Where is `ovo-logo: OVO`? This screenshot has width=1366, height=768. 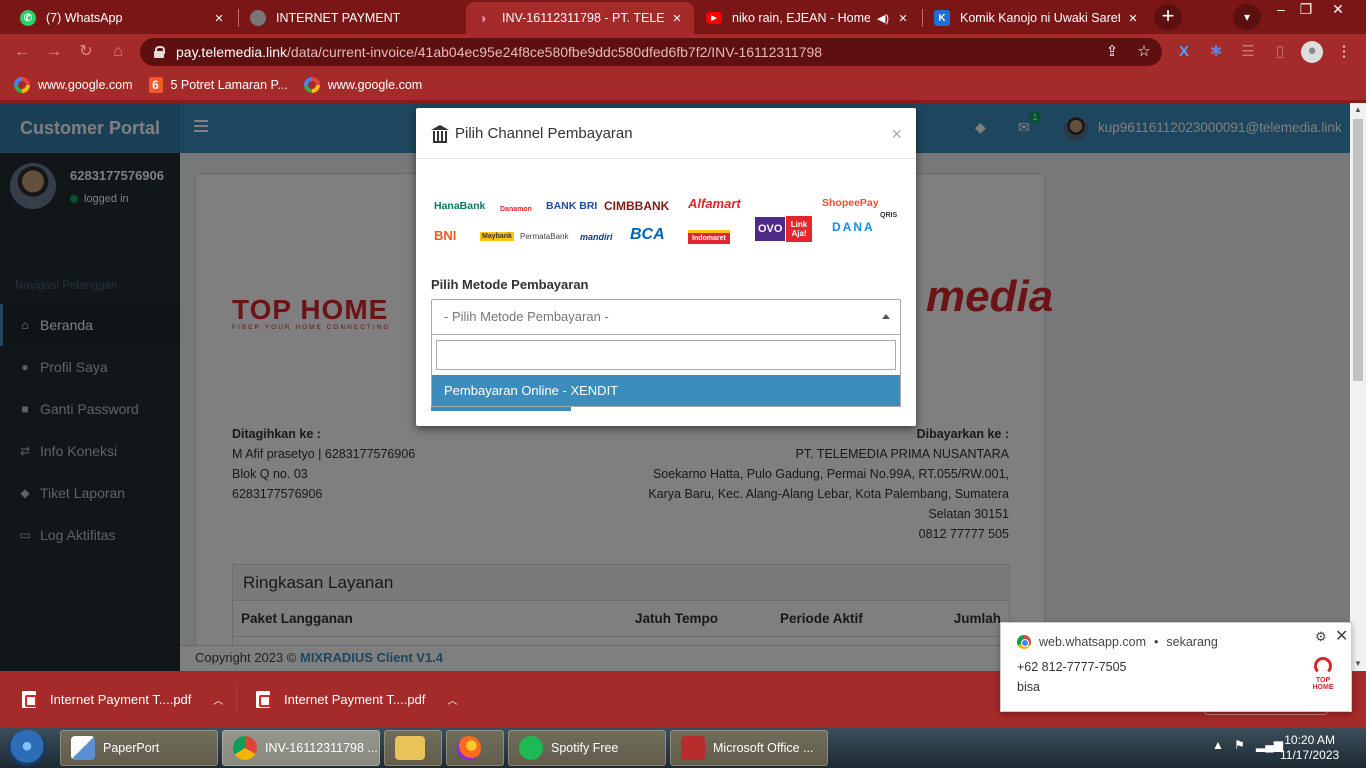
ovo-logo: OVO is located at coordinates (770, 229).